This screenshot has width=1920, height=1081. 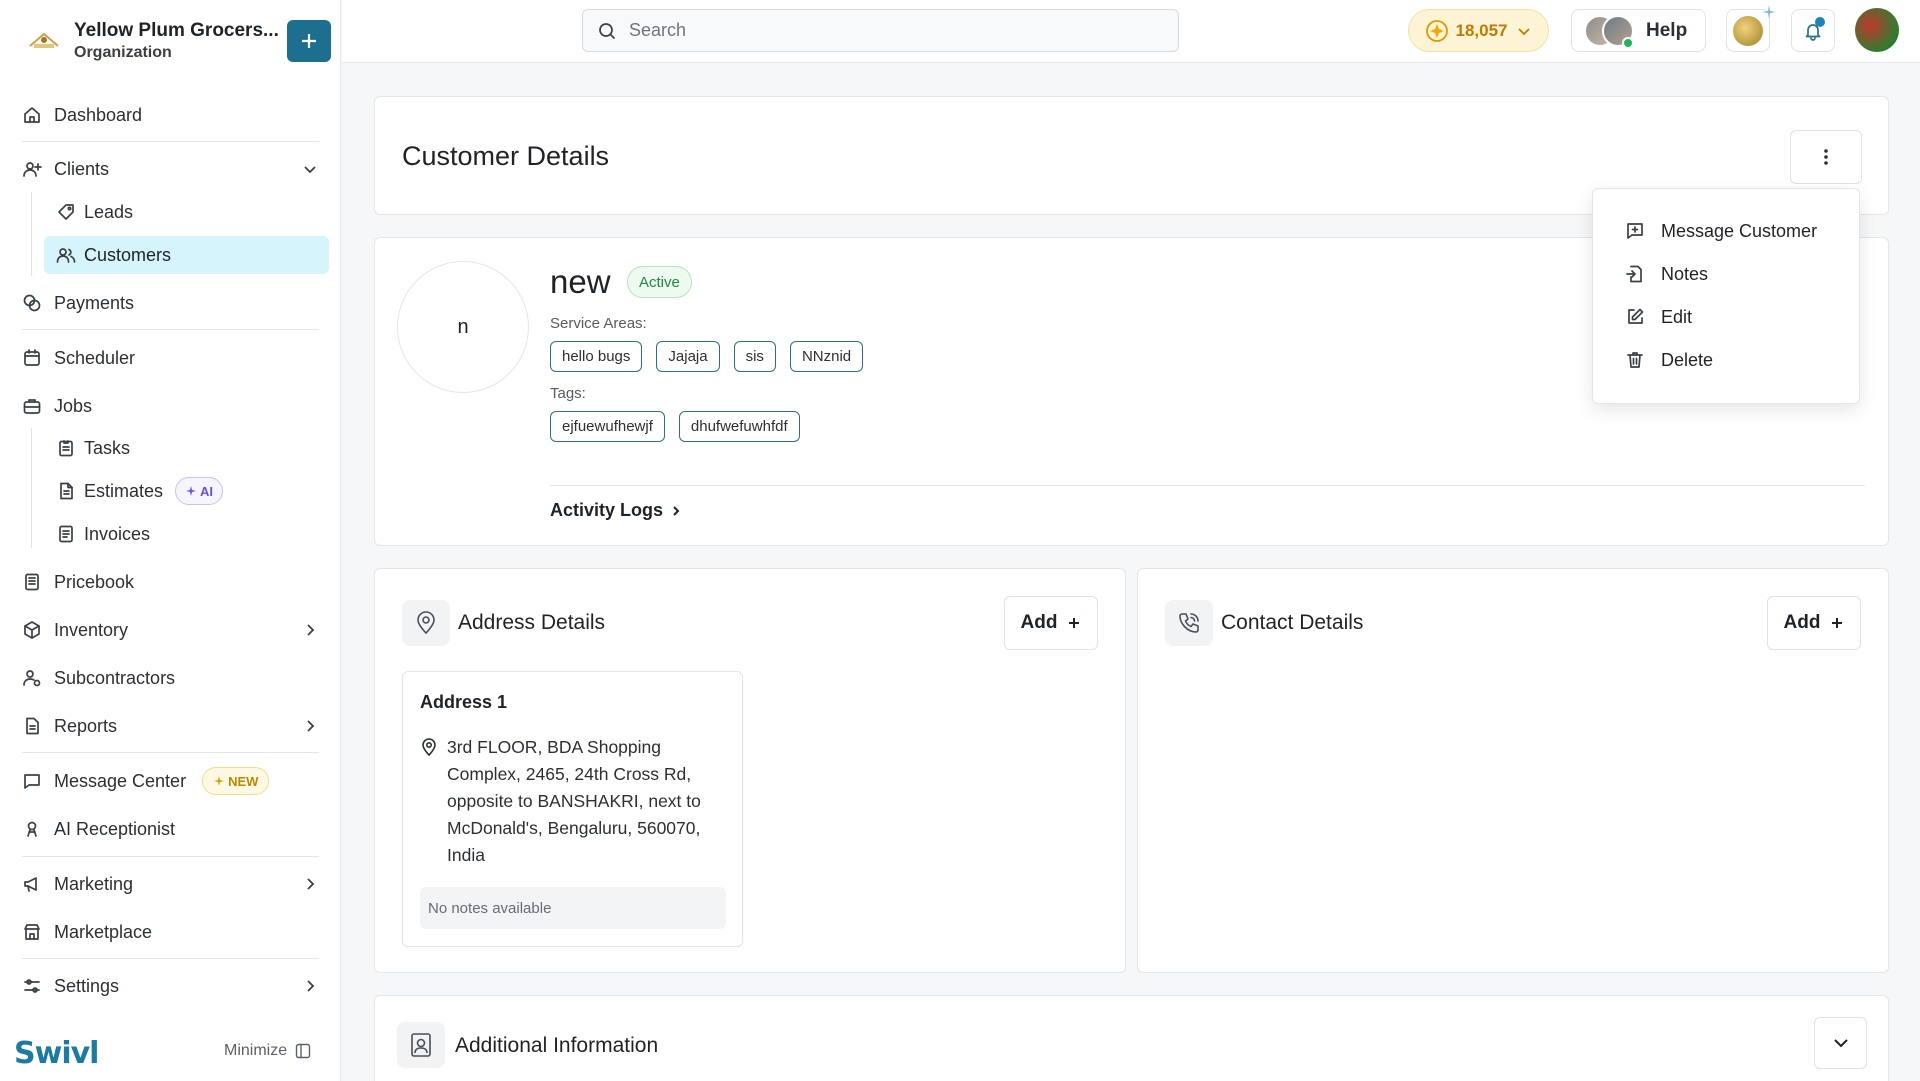 I want to click on sidebar-item-settings: Settings, so click(x=174, y=986).